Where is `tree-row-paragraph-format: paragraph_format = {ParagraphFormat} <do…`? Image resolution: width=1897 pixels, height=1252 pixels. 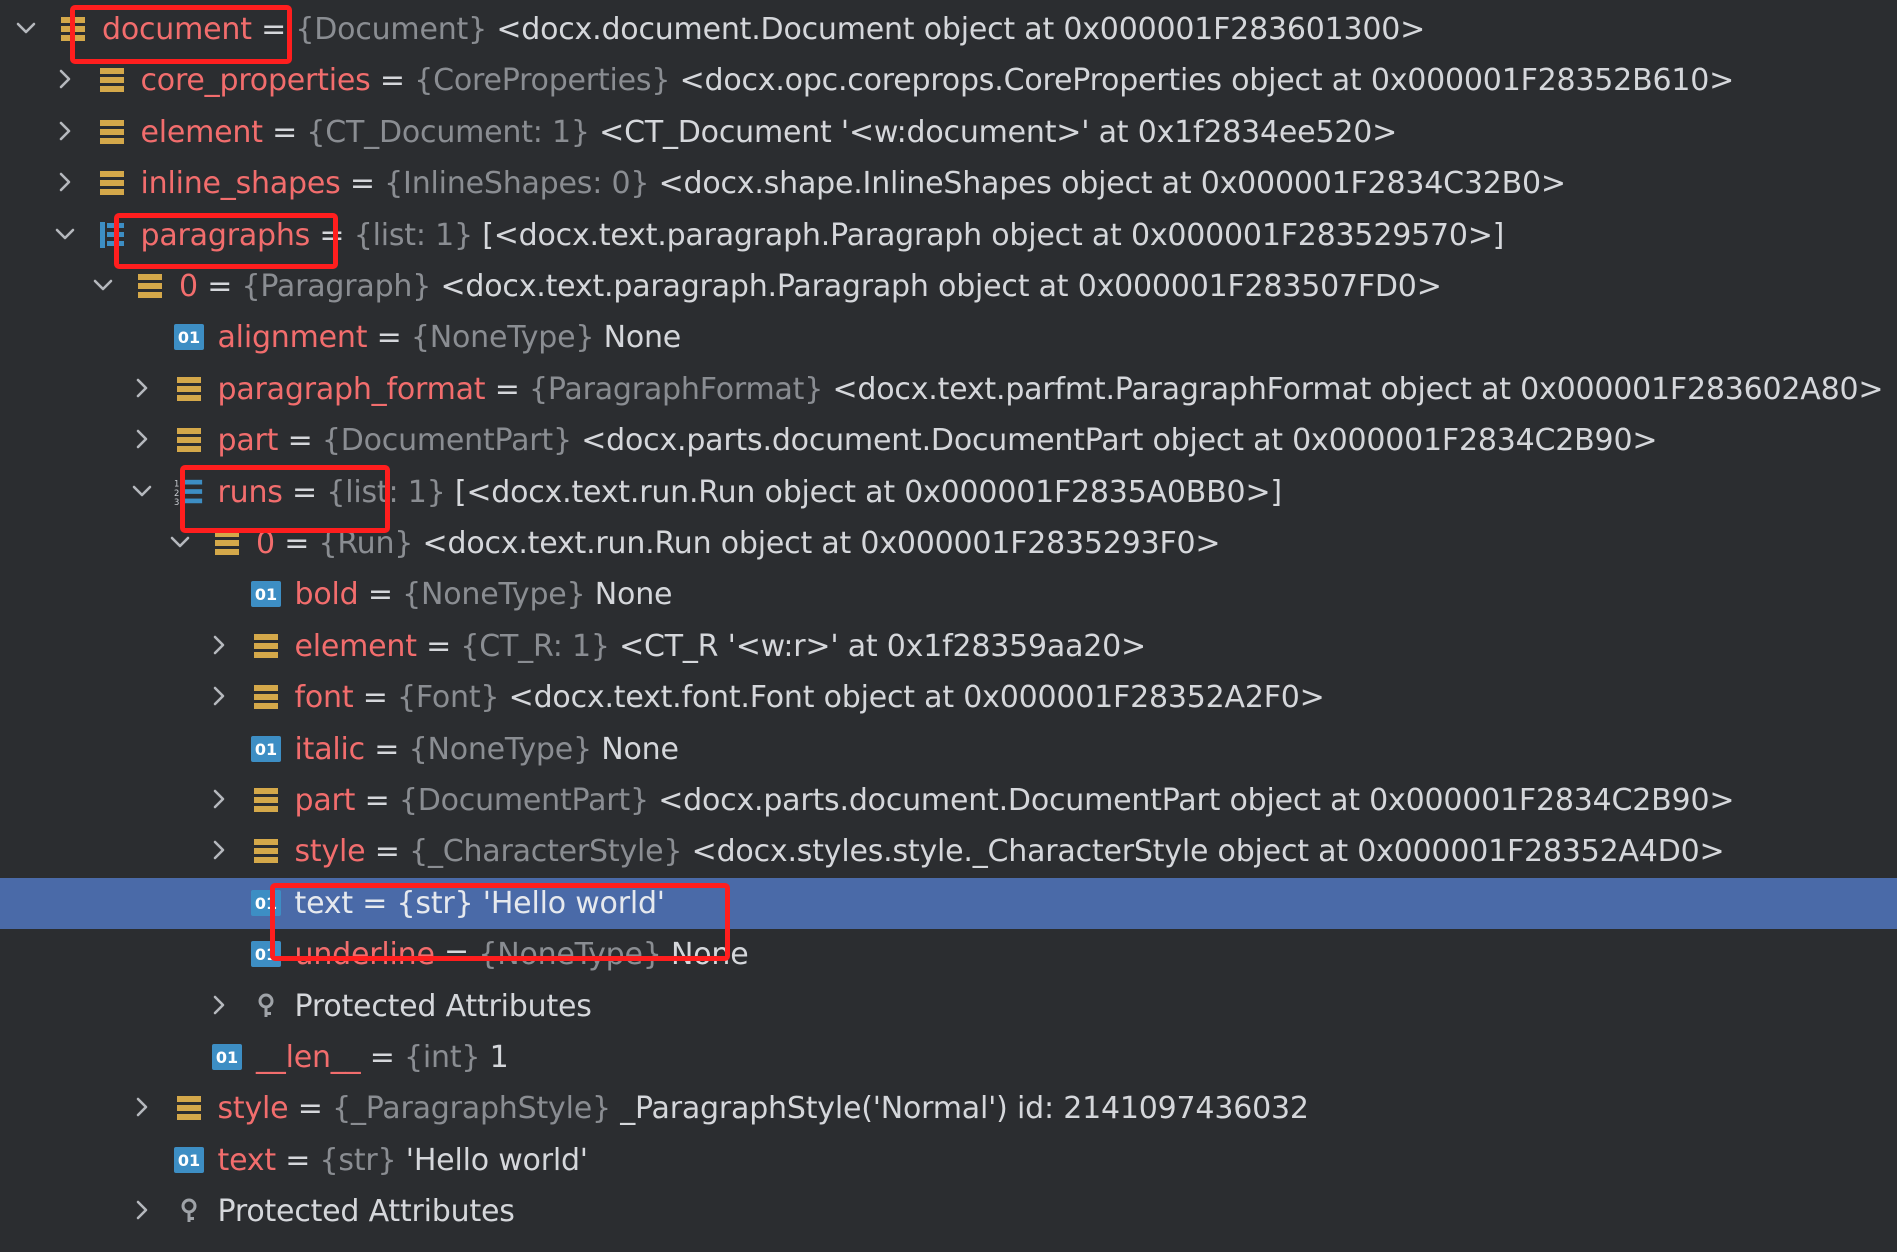
tree-row-paragraph-format: paragraph_format = {ParagraphFormat} <do… is located at coordinates (948, 389).